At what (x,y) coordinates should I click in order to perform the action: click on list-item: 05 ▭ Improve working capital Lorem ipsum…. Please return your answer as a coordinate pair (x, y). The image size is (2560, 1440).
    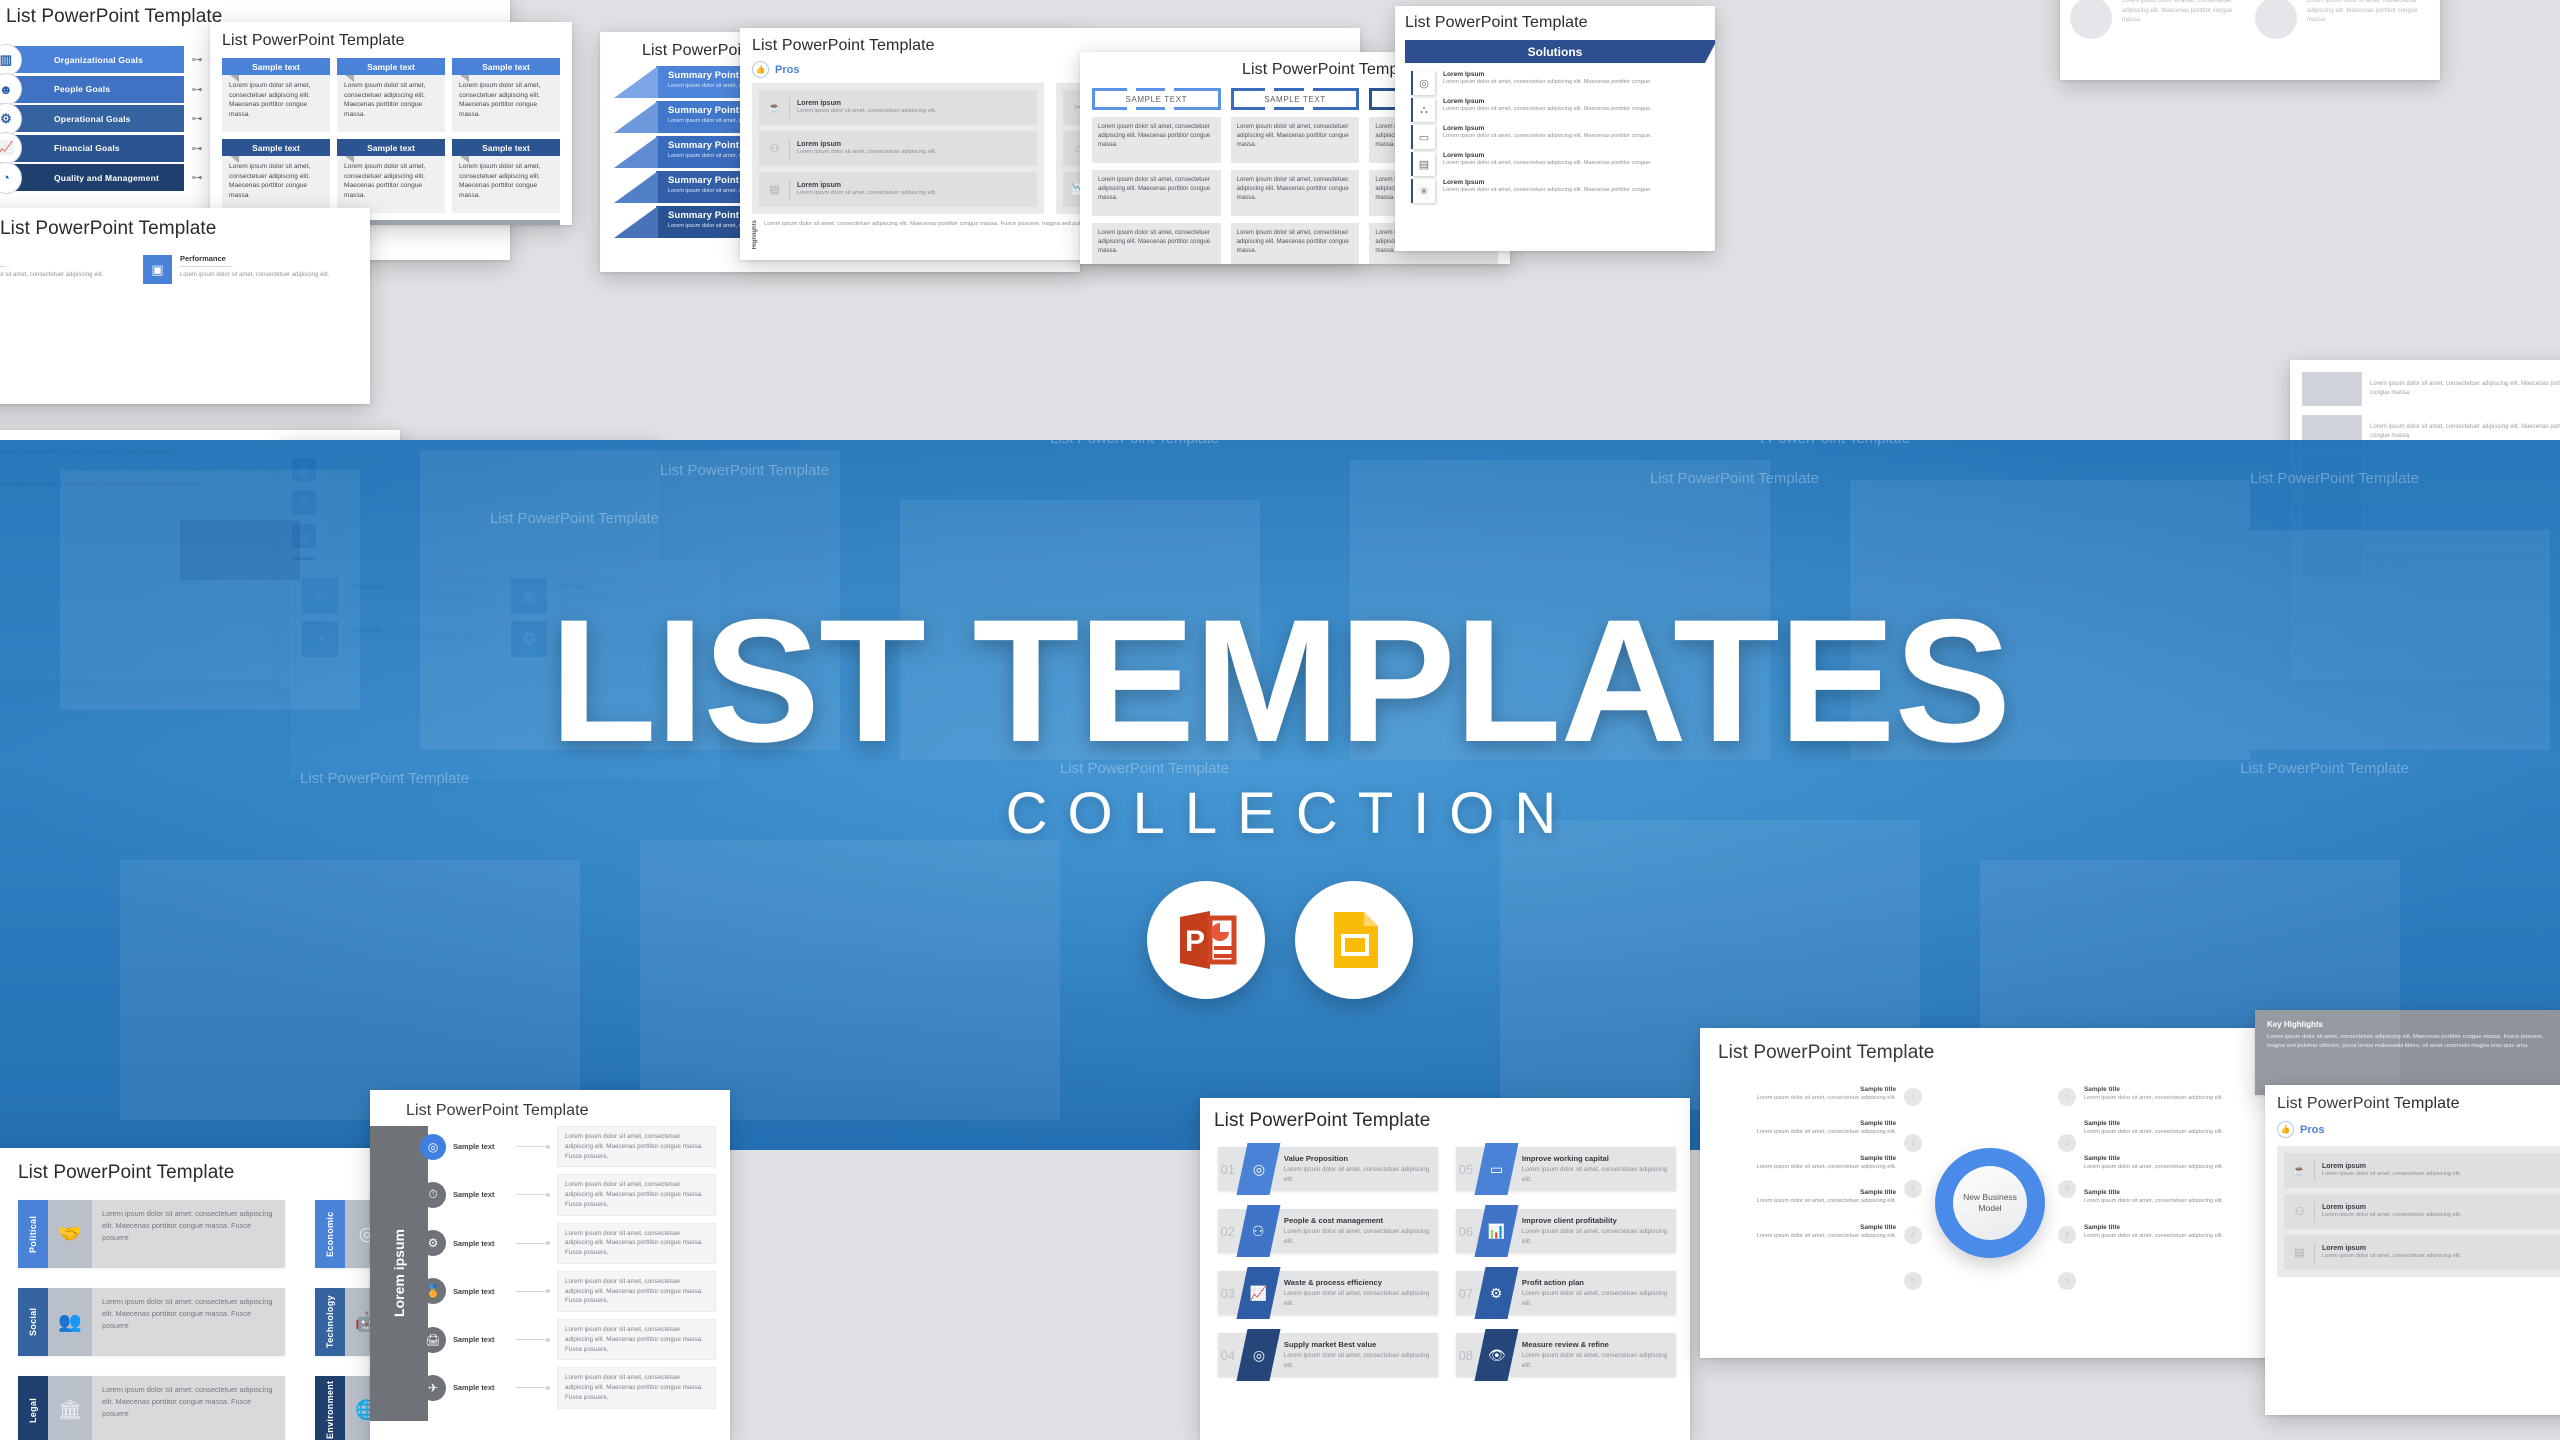
    Looking at the image, I should click on (1564, 1169).